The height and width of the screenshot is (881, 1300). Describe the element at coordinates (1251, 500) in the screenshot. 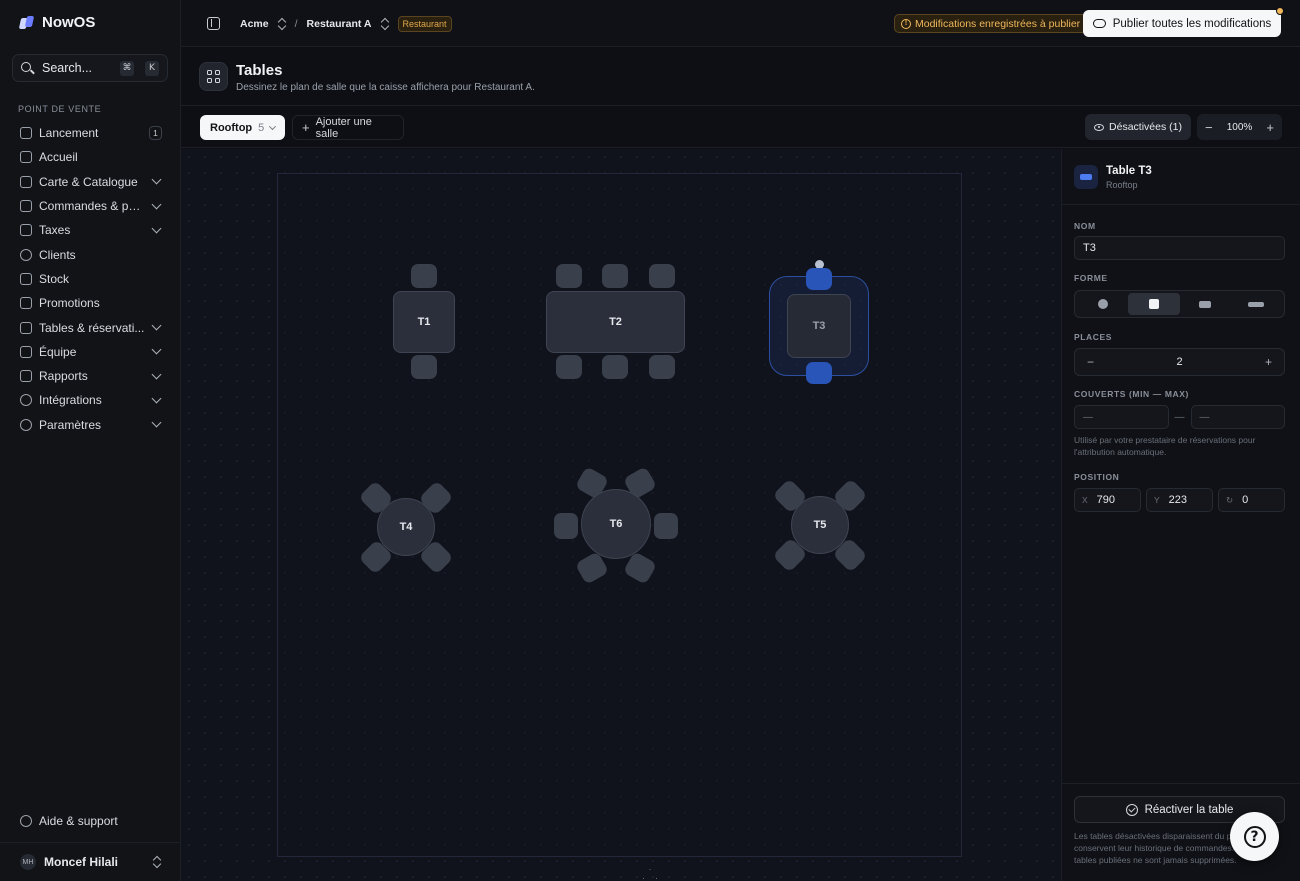

I see `rotation-input: ↻ 0` at that location.